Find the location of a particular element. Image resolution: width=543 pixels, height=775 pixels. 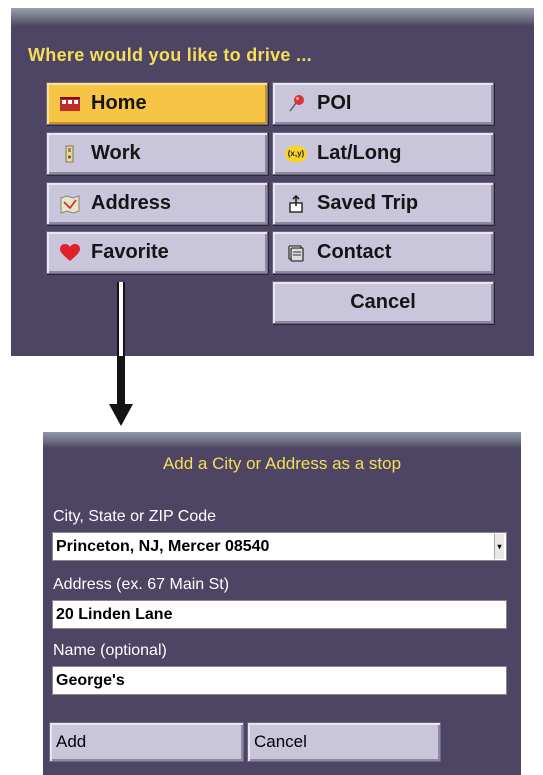

city-select-value: Princeton, NJ, Mercer 08540 is located at coordinates (163, 546).